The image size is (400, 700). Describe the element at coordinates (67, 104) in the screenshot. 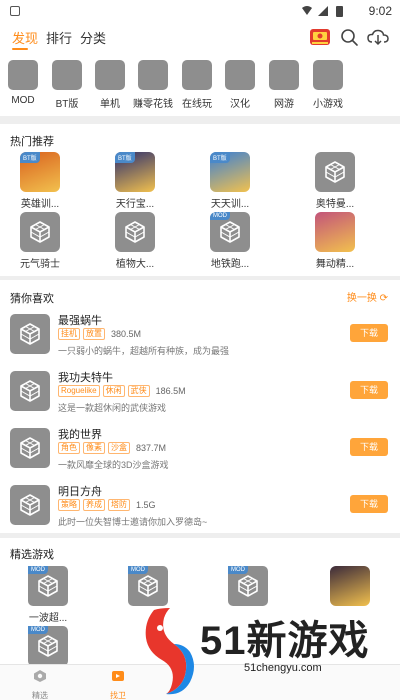

I see `category-label: BT版` at that location.